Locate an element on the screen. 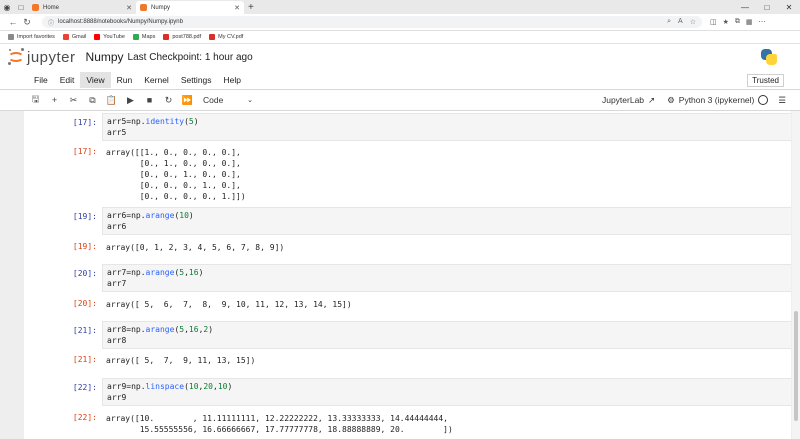  favorite-maps: Maps is located at coordinates (144, 37).